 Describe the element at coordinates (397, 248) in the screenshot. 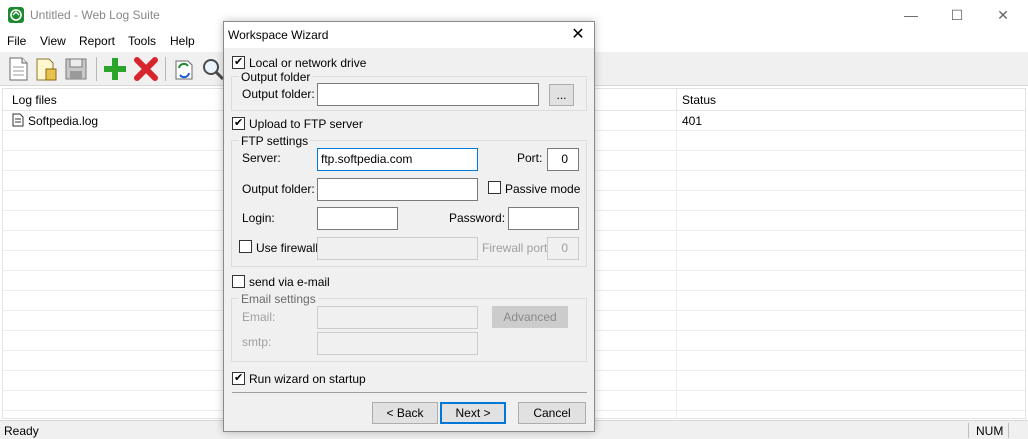

I see `firewall-input` at that location.